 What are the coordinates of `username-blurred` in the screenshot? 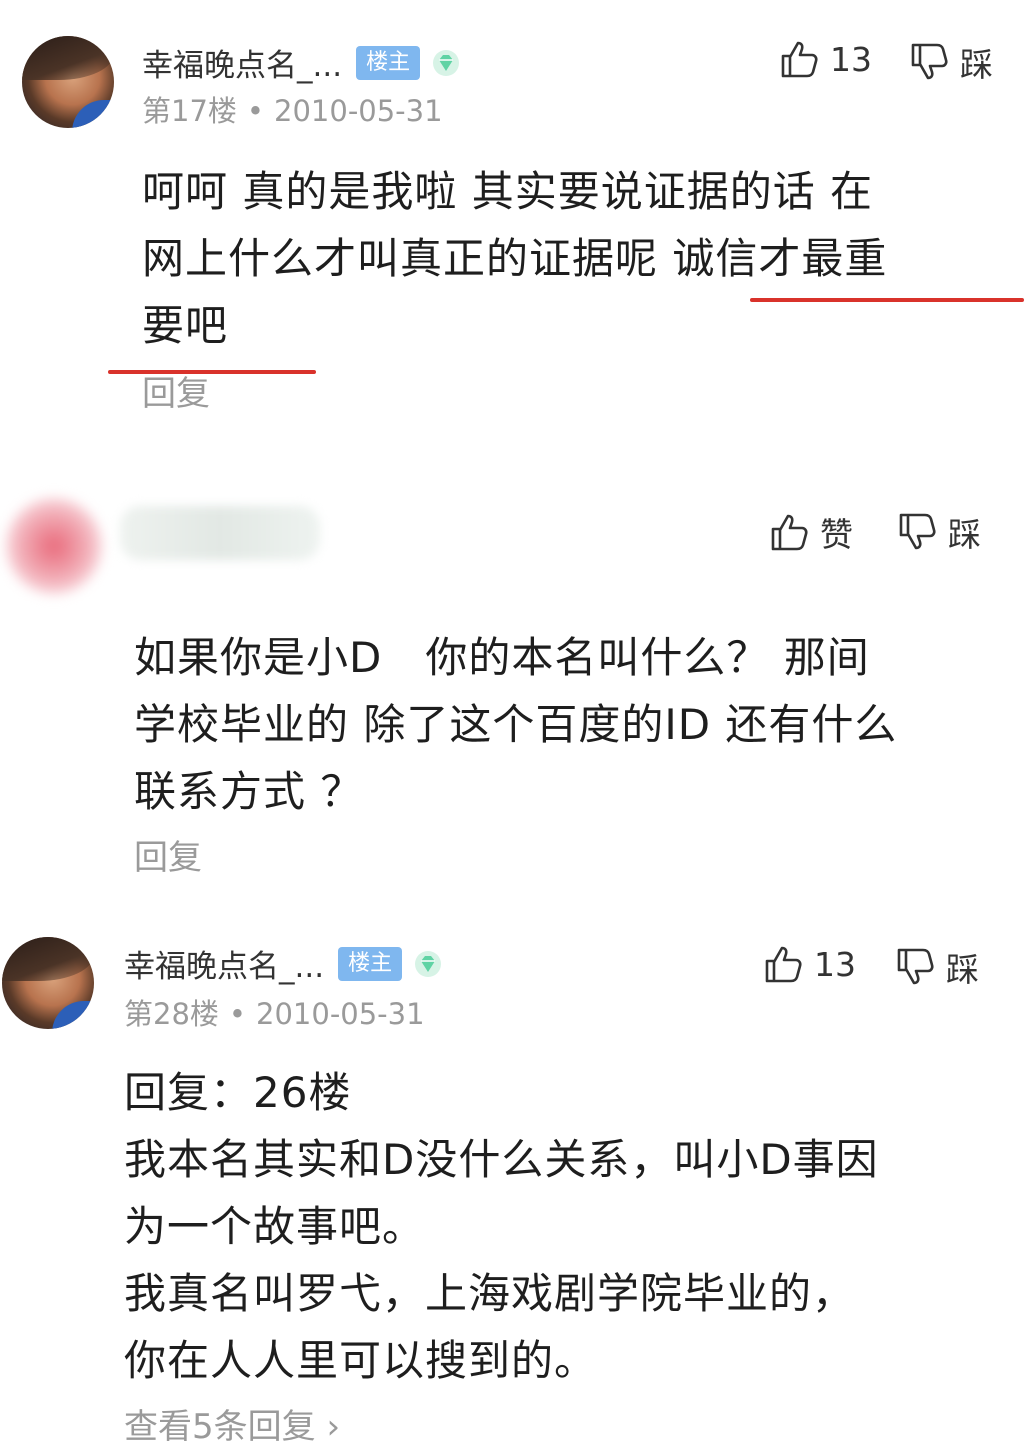 It's located at (220, 533).